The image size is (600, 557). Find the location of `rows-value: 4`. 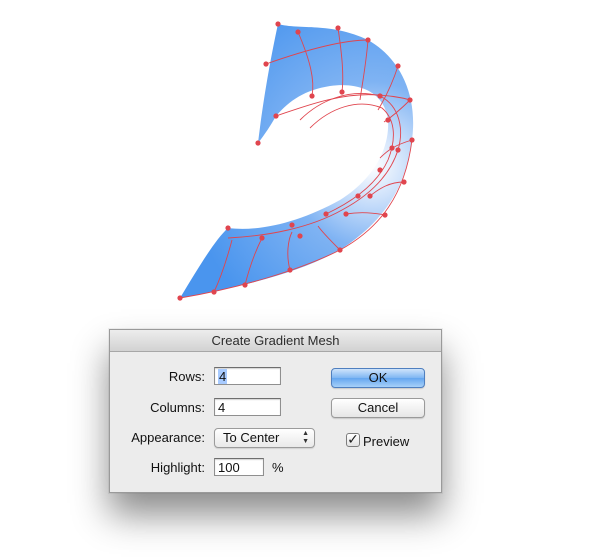

rows-value: 4 is located at coordinates (223, 376).